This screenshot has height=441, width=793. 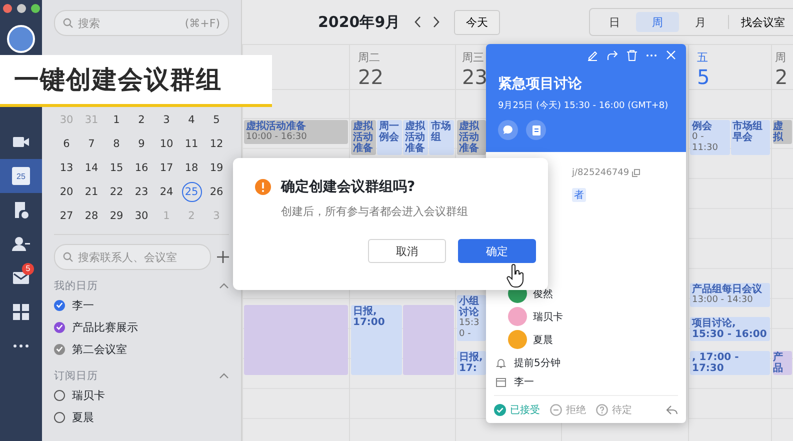 What do you see at coordinates (473, 57) in the screenshot?
I see `weekday-label: 周三` at bounding box center [473, 57].